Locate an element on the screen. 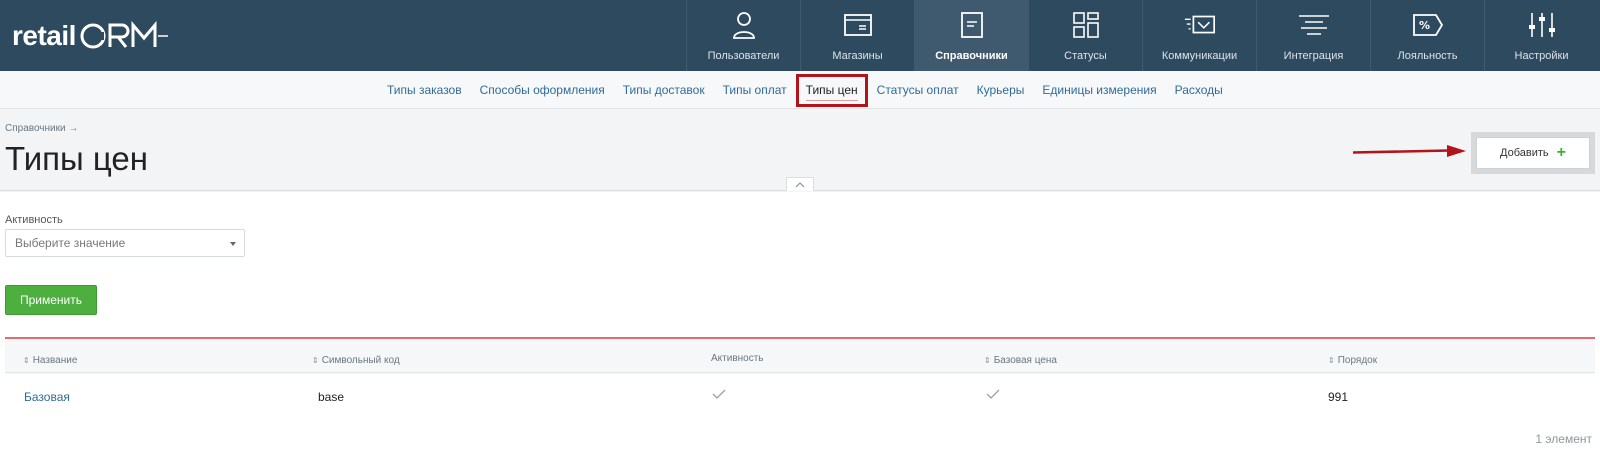 This screenshot has width=1600, height=461. nav-label: Справочники is located at coordinates (971, 56).